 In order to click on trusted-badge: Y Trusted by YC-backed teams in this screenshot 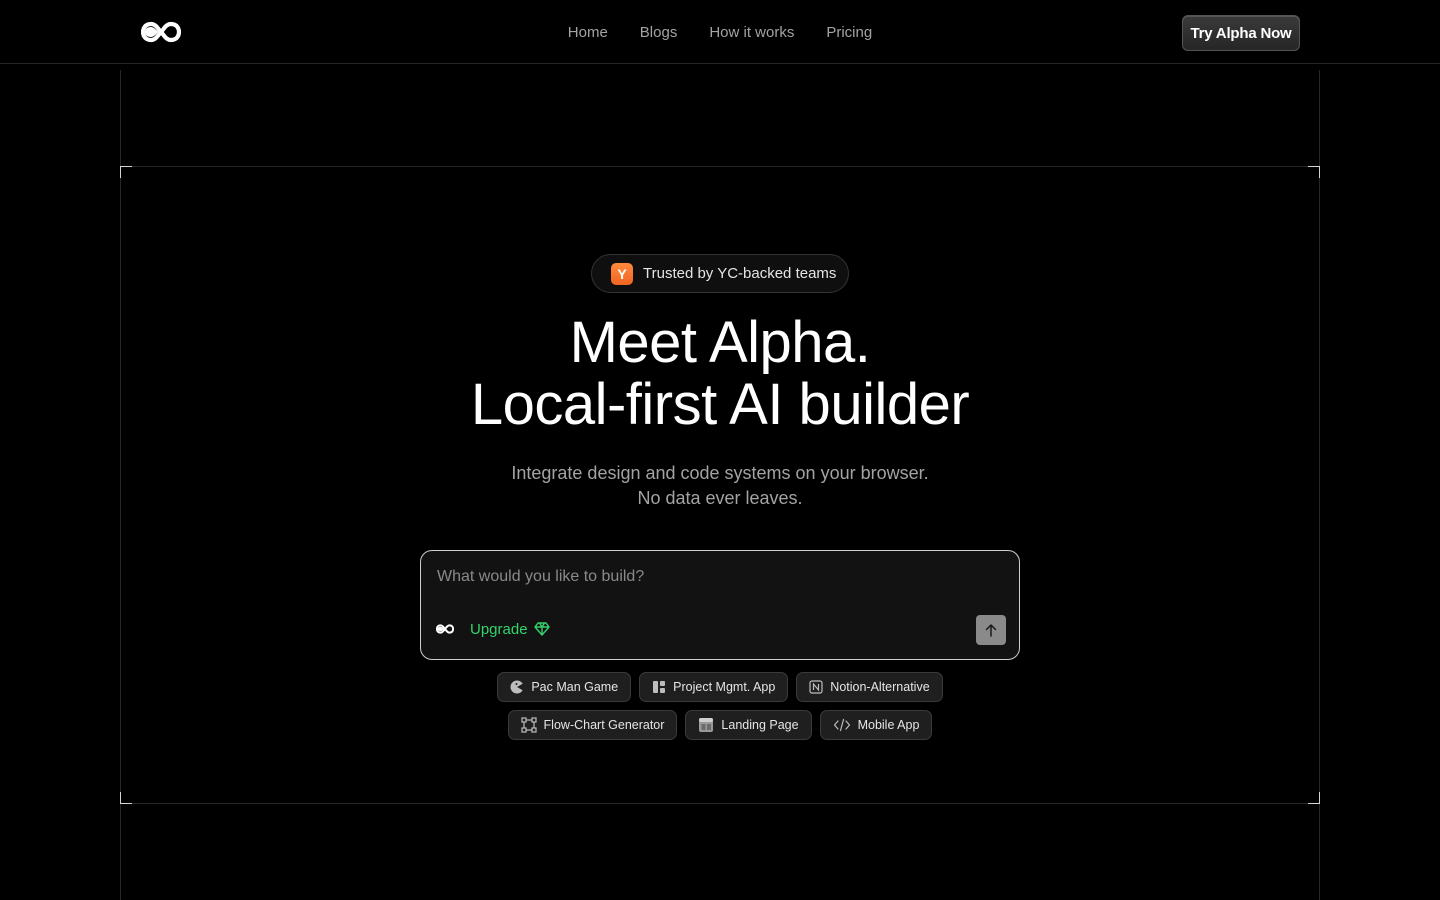, I will do `click(720, 273)`.